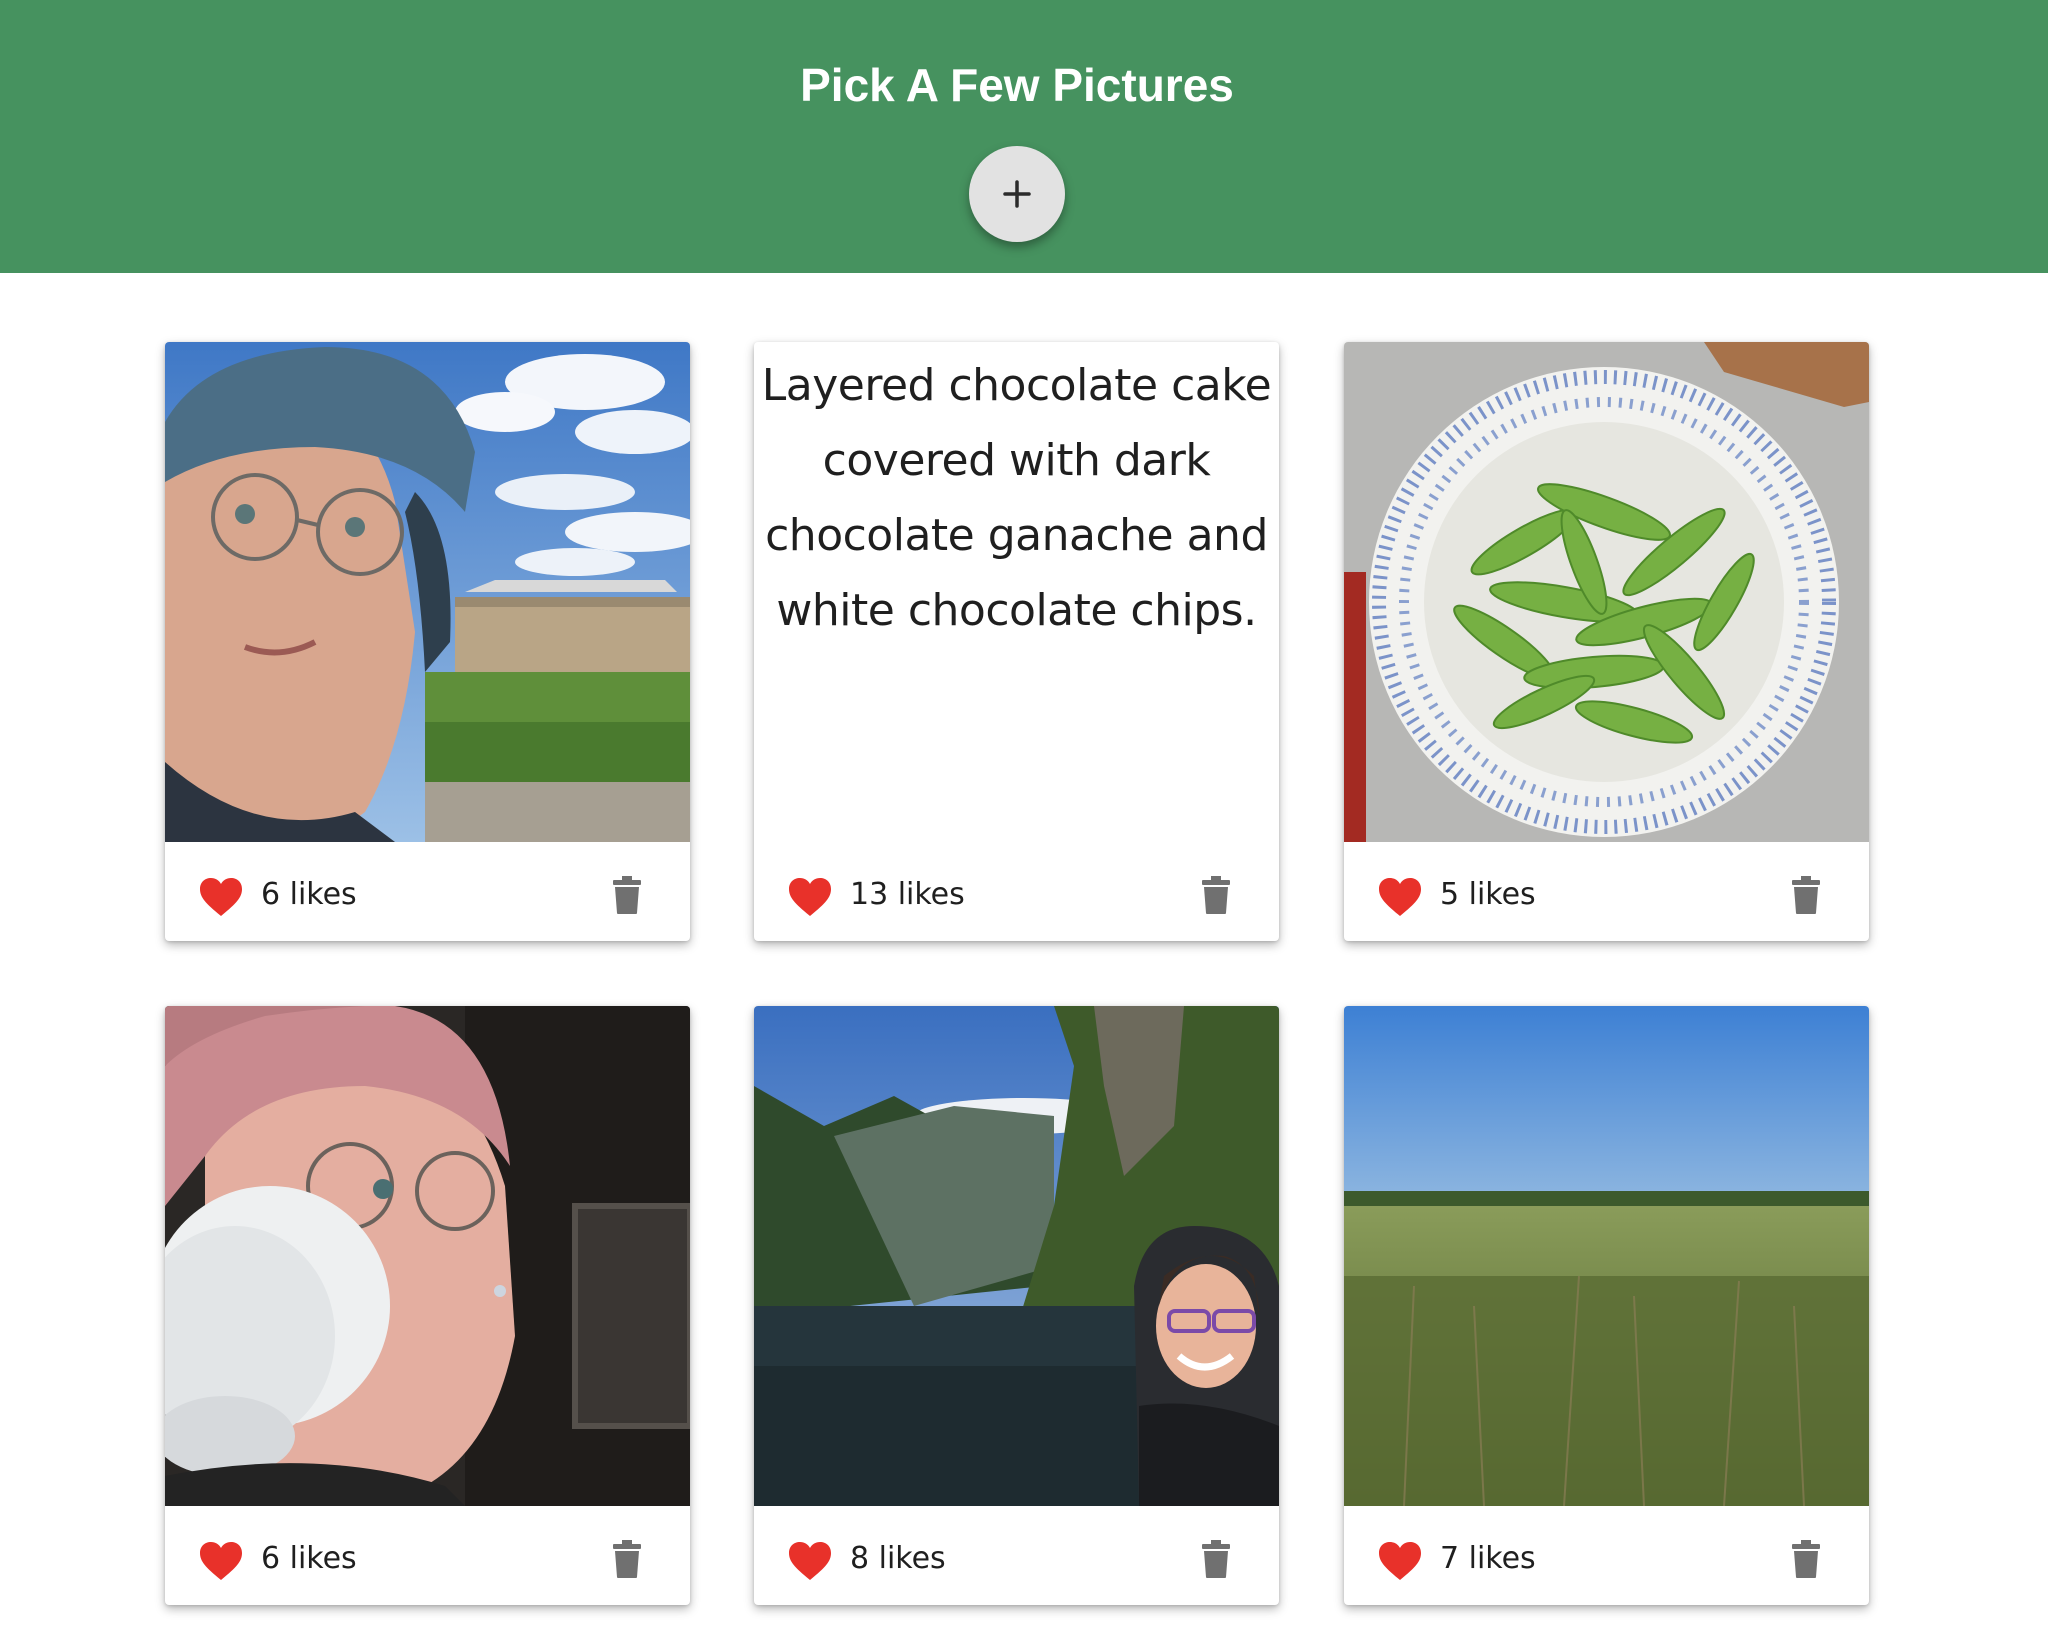 This screenshot has height=1648, width=2048. I want to click on picture-card: 8 likes, so click(1016, 1305).